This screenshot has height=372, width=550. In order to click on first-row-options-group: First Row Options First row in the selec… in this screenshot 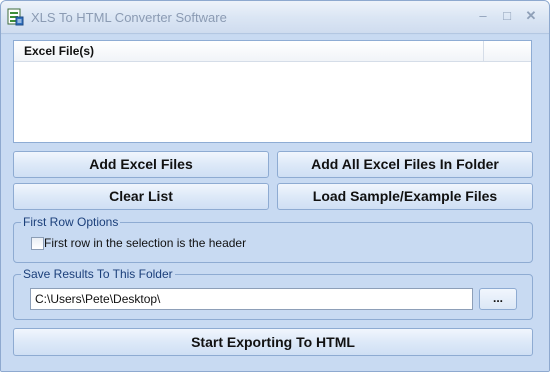, I will do `click(273, 239)`.